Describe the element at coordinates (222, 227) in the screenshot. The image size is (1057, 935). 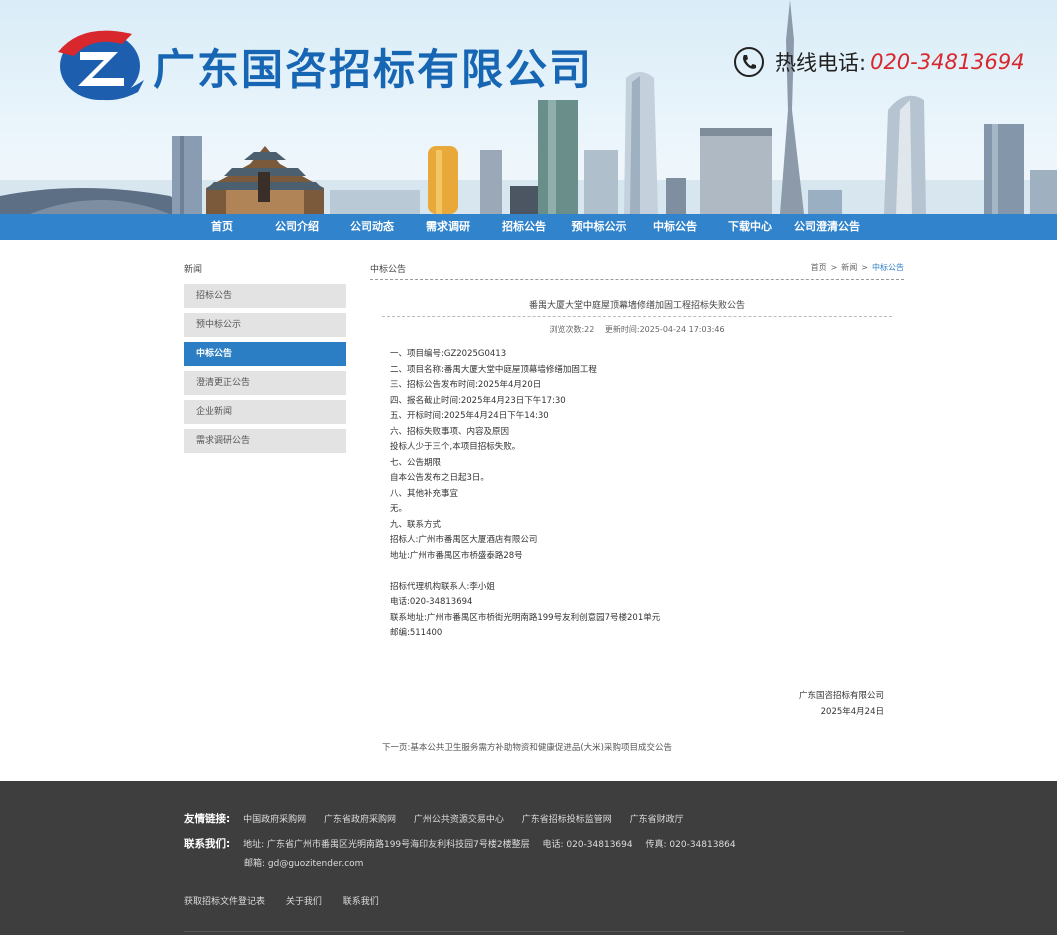
I see `nav-item-home: 首页` at that location.